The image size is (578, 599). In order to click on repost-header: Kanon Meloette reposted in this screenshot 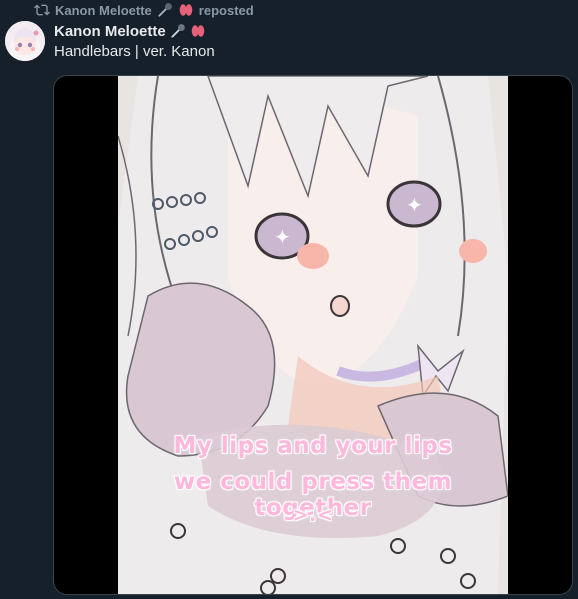, I will do `click(144, 10)`.